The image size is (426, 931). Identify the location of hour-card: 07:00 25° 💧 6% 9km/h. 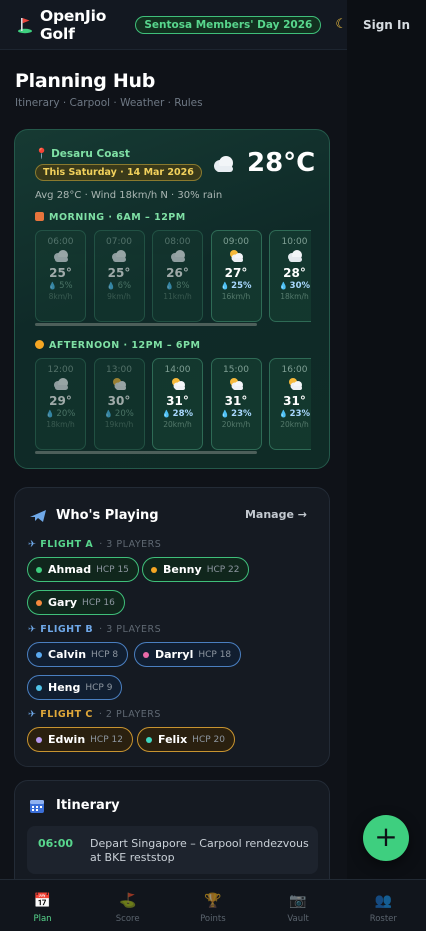
(119, 276).